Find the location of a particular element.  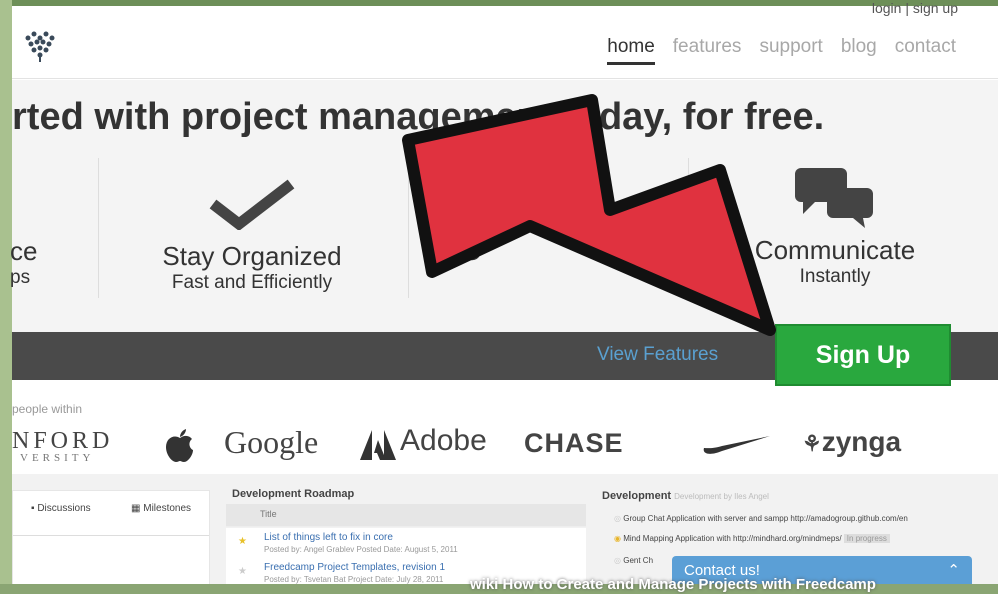

google-logo: Google is located at coordinates (271, 442).